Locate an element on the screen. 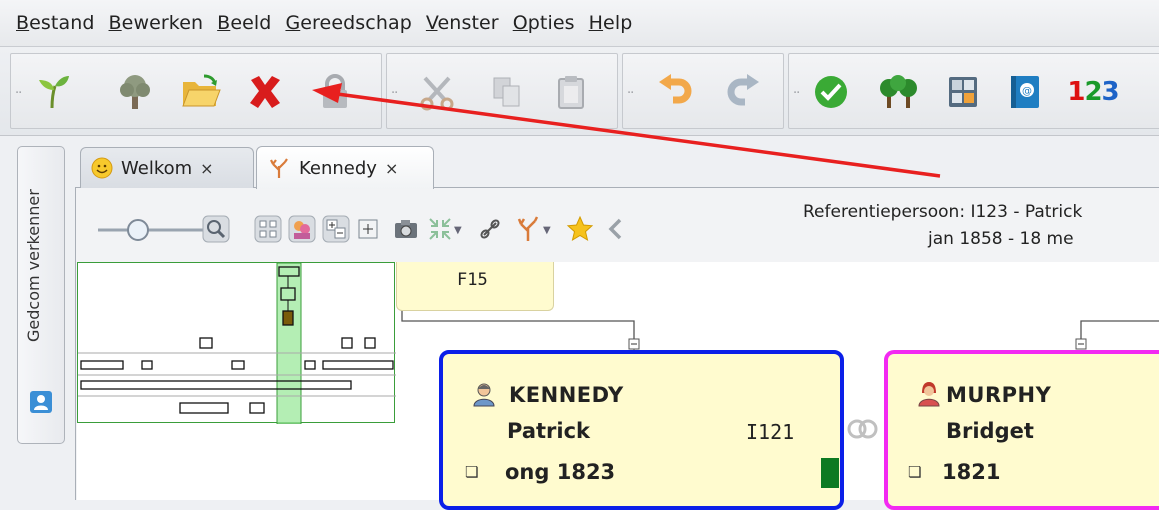  link-icon is located at coordinates (490, 229).